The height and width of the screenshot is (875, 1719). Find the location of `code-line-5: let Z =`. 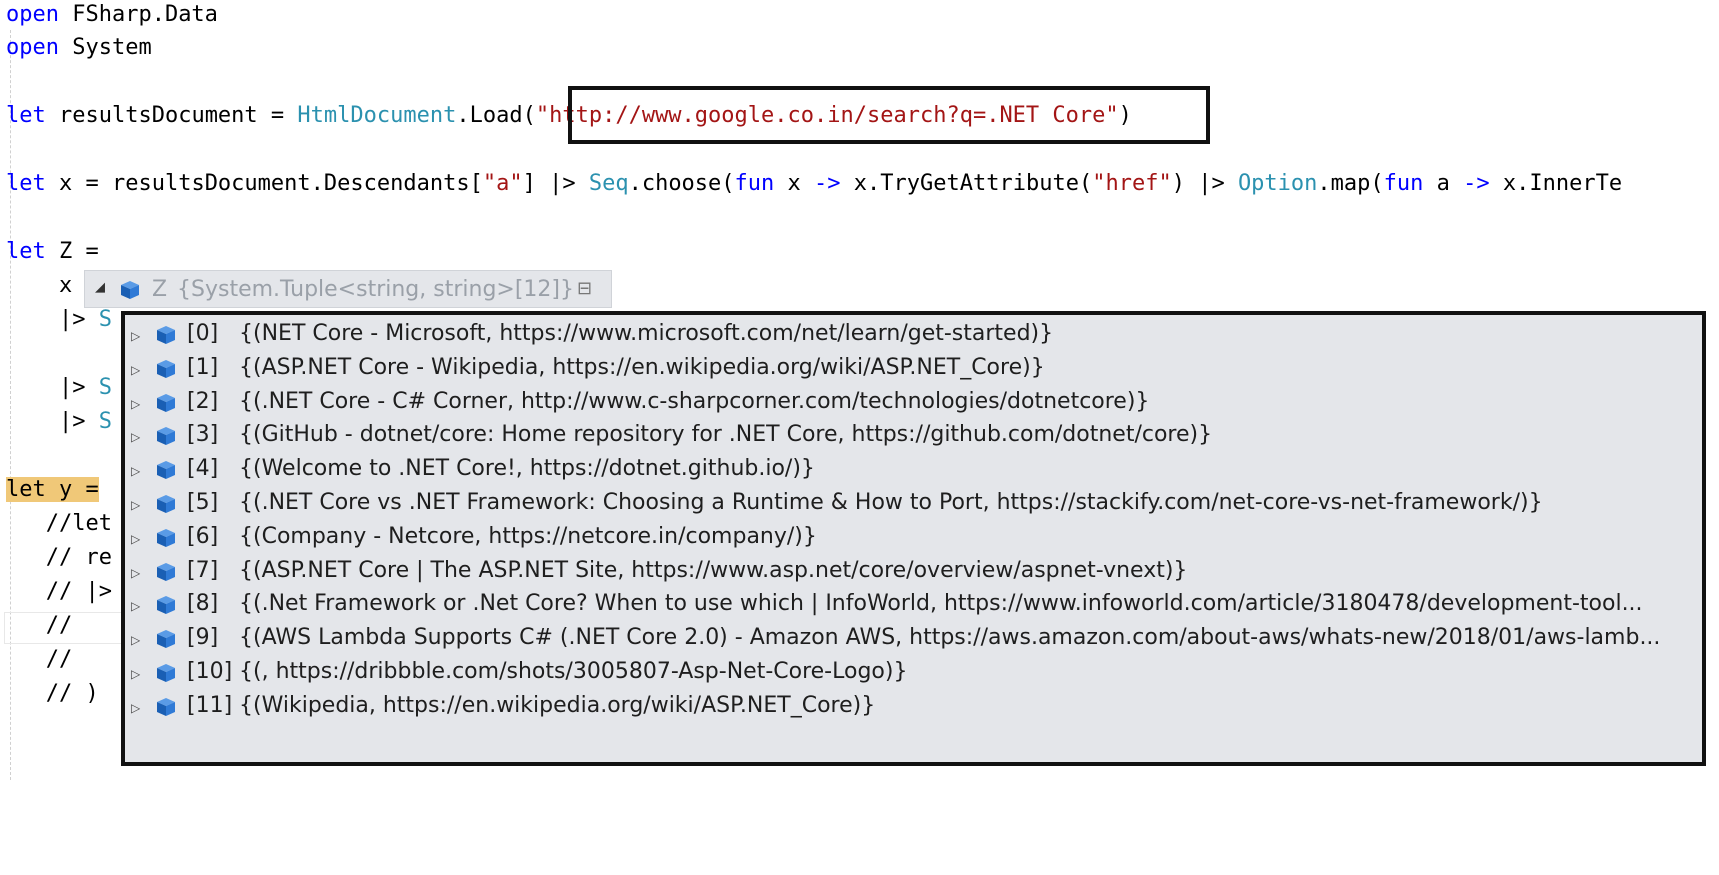

code-line-5: let Z = is located at coordinates (52, 252).